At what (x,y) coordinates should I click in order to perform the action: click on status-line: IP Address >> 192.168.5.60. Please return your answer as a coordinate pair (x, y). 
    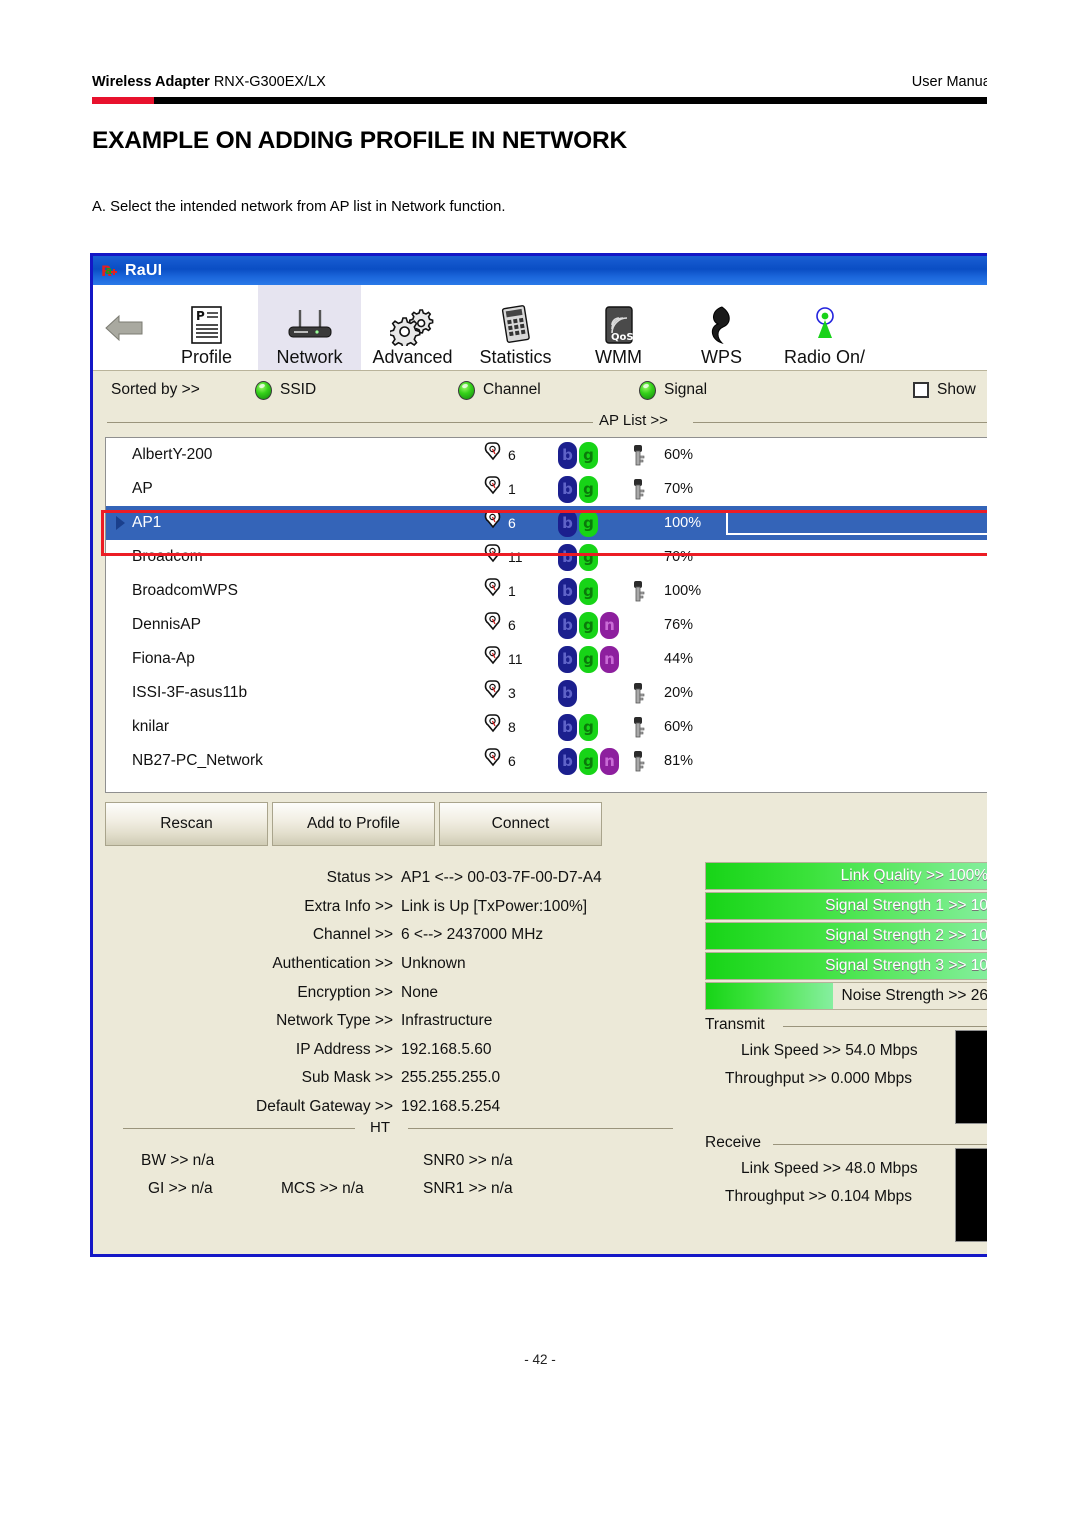
    Looking at the image, I should click on (403, 1050).